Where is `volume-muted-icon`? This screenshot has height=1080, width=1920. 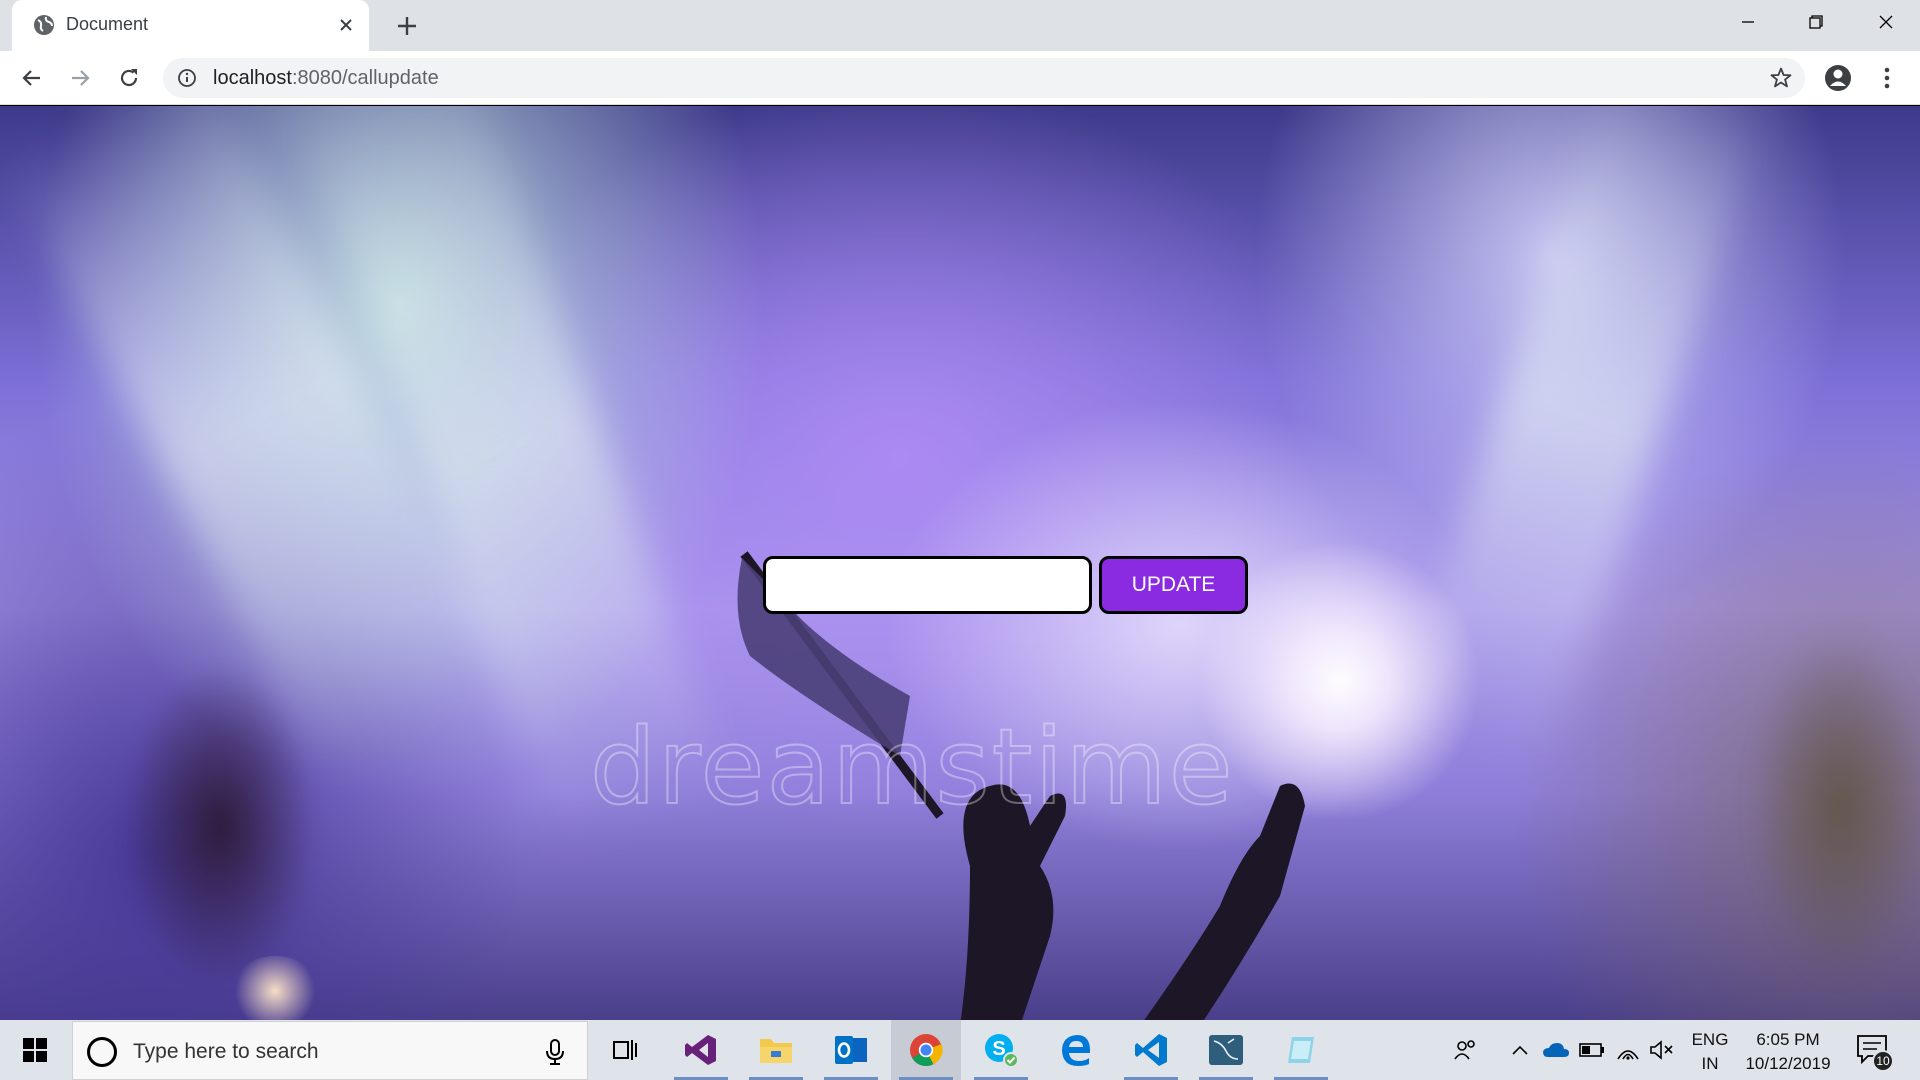
volume-muted-icon is located at coordinates (1662, 1050).